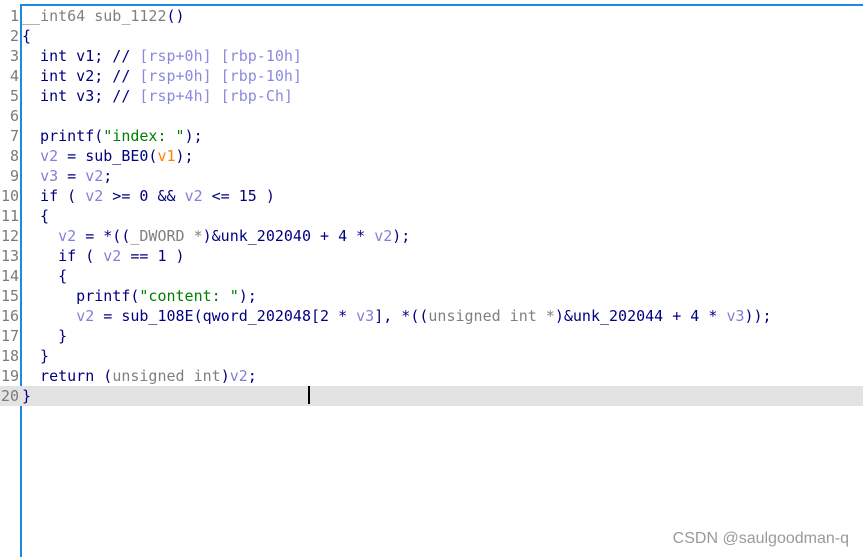  What do you see at coordinates (431, 396) in the screenshot?
I see `code-line: 20}` at bounding box center [431, 396].